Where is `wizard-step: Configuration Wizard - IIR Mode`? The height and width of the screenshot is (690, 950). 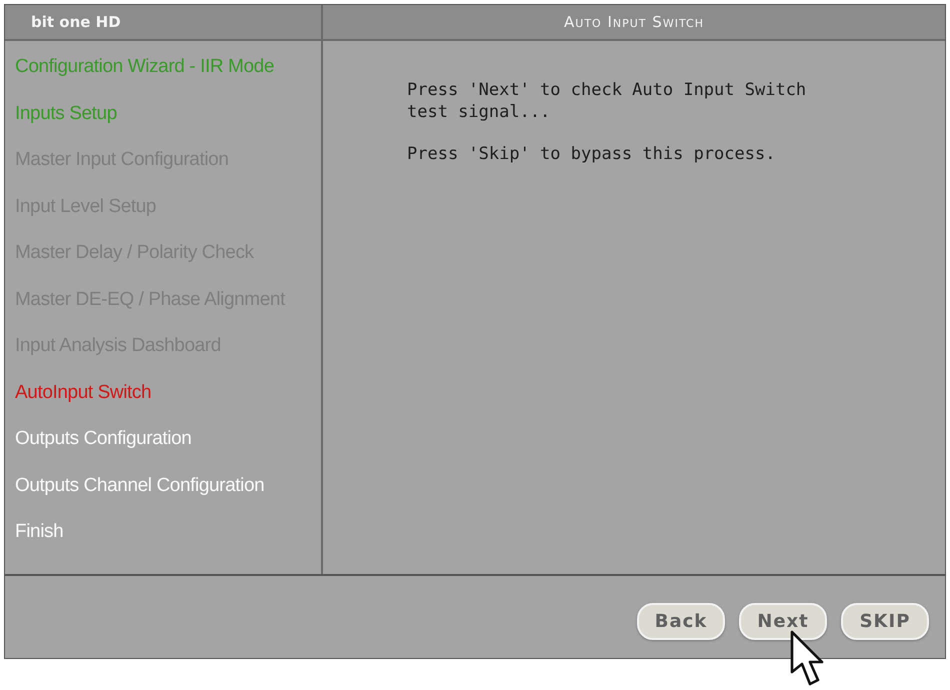
wizard-step: Configuration Wizard - IIR Mode is located at coordinates (168, 79).